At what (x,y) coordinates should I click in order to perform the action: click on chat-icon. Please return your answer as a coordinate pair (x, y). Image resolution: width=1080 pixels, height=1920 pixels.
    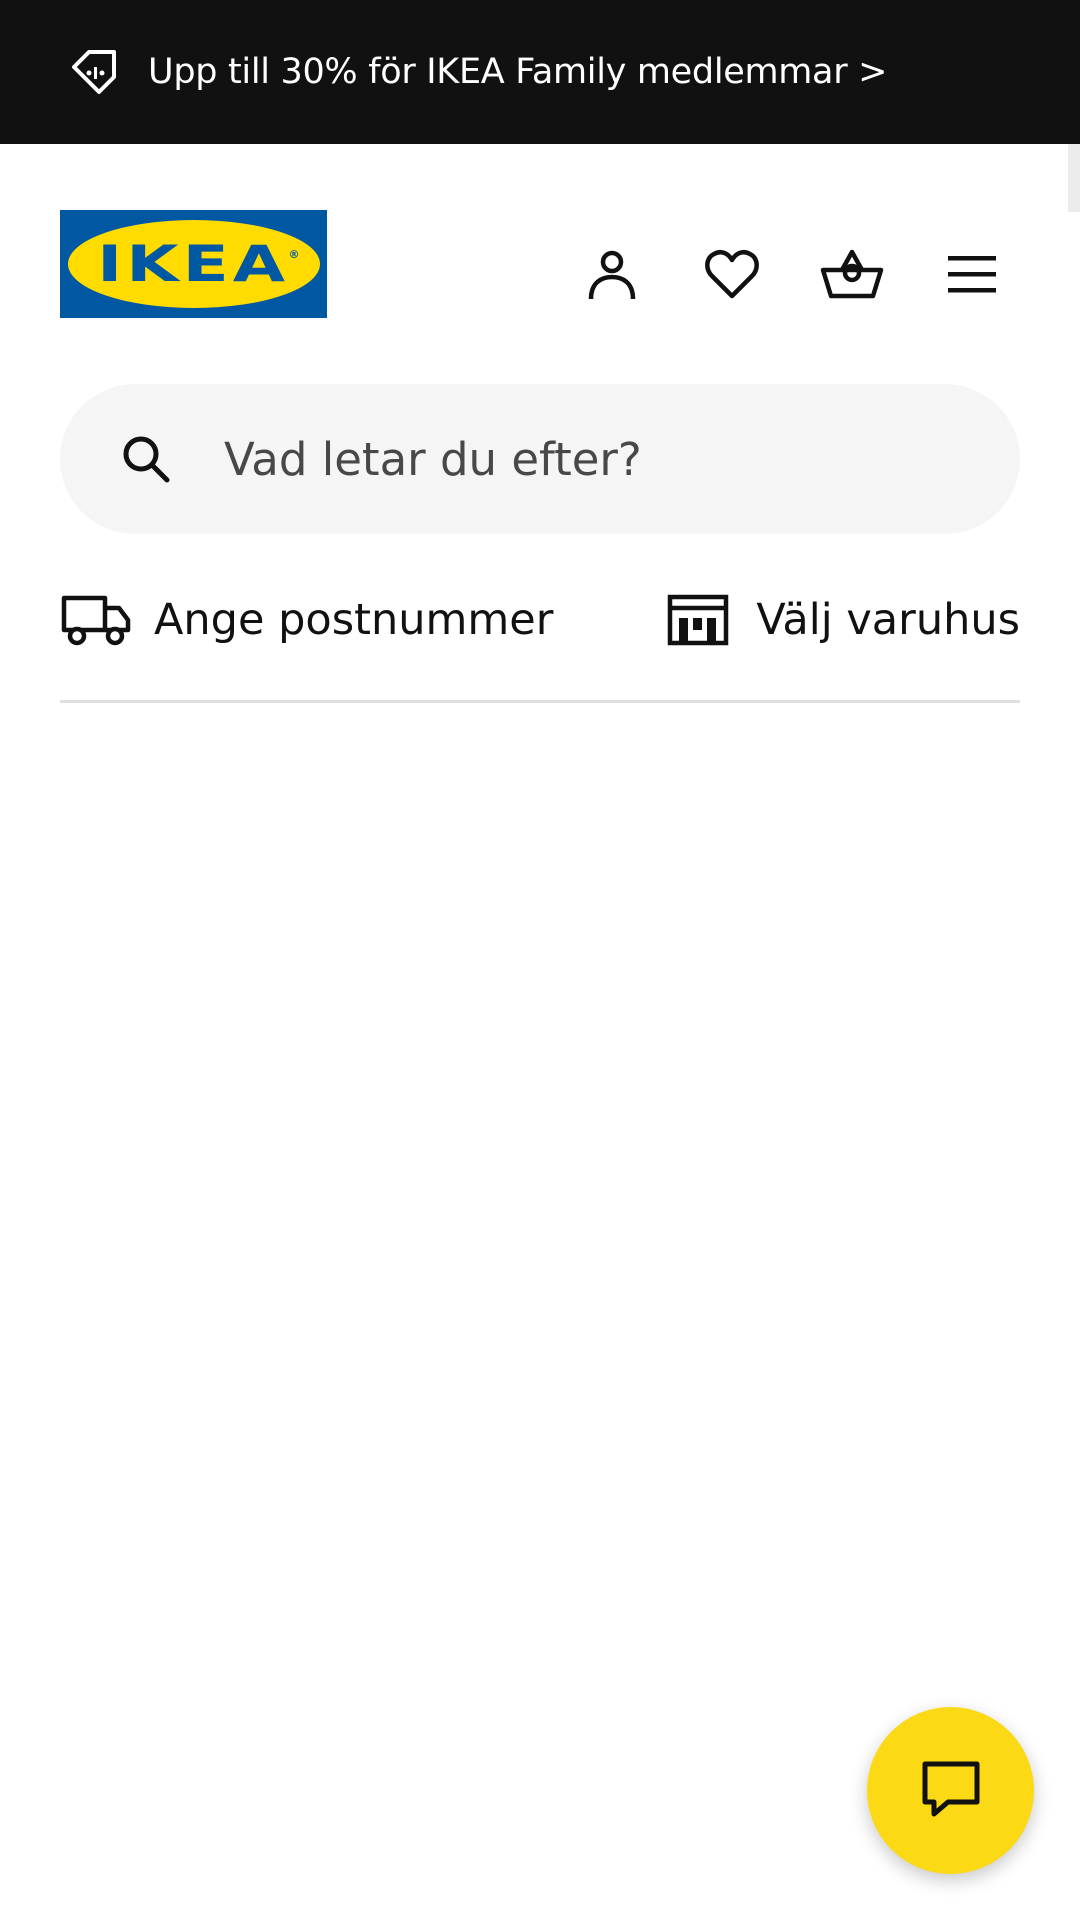
    Looking at the image, I should click on (951, 1791).